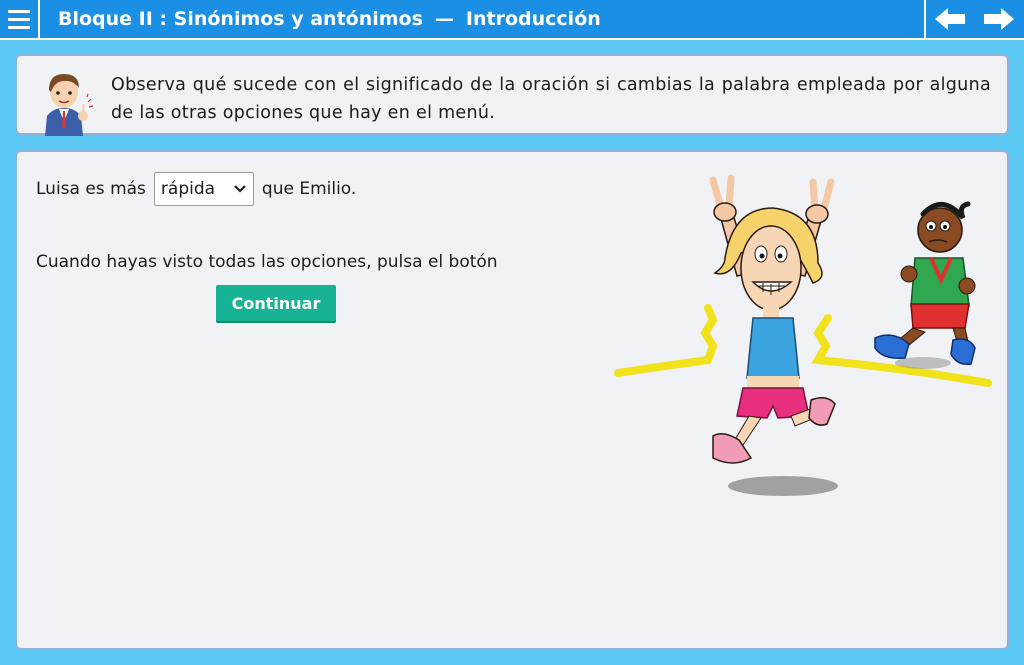 Image resolution: width=1024 pixels, height=665 pixels. I want to click on continue-button: Continuar, so click(276, 303).